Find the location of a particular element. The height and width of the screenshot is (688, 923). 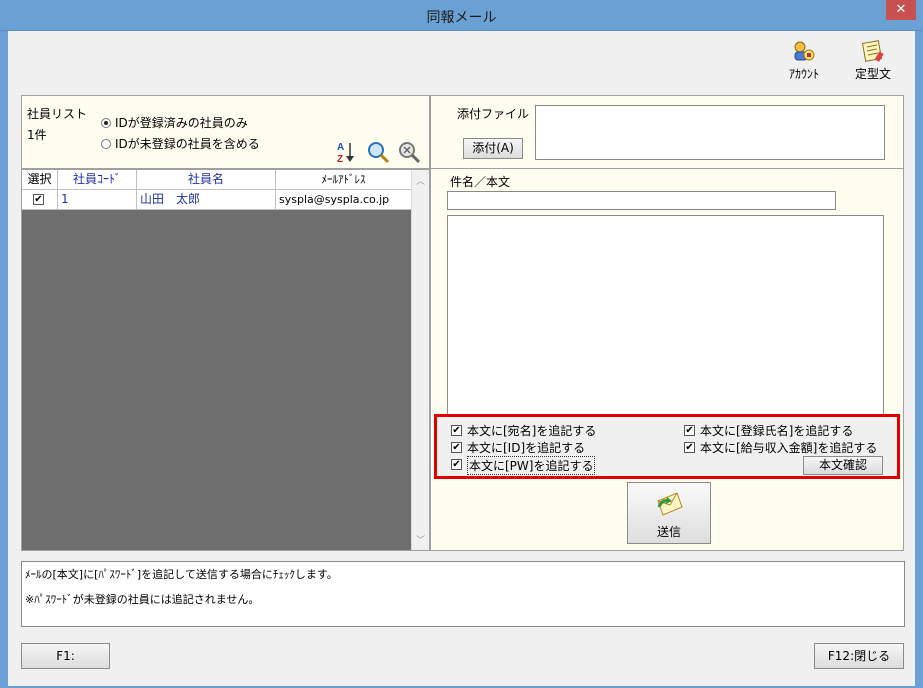

clear-search-icon is located at coordinates (409, 152).